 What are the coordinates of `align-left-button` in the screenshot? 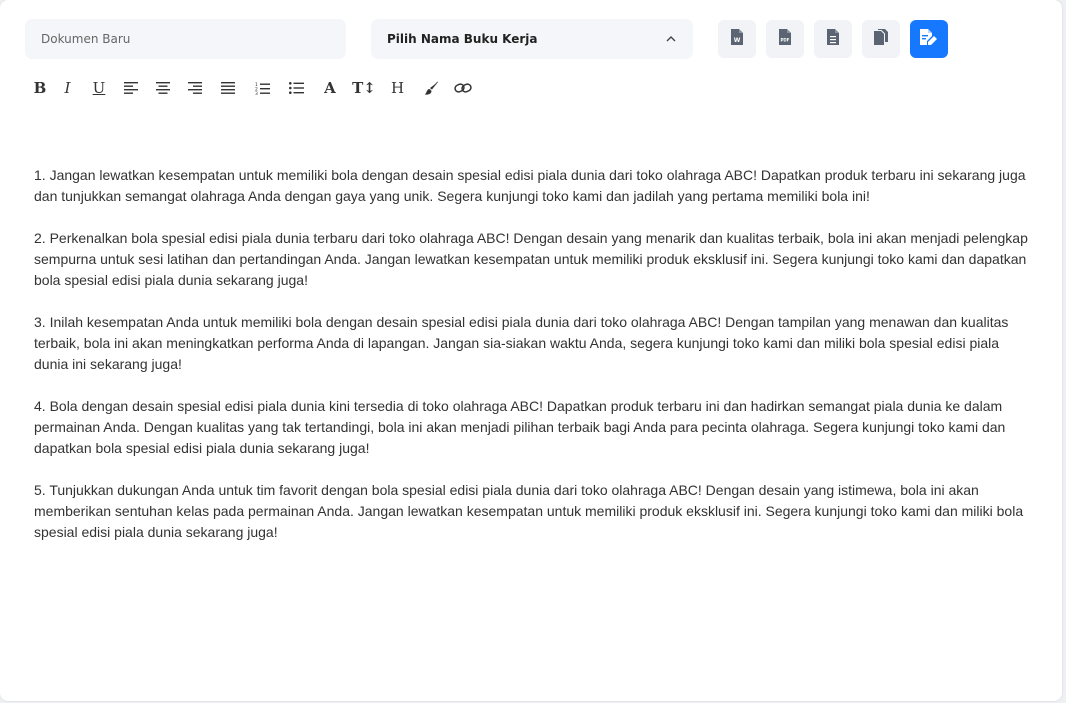 It's located at (131, 88).